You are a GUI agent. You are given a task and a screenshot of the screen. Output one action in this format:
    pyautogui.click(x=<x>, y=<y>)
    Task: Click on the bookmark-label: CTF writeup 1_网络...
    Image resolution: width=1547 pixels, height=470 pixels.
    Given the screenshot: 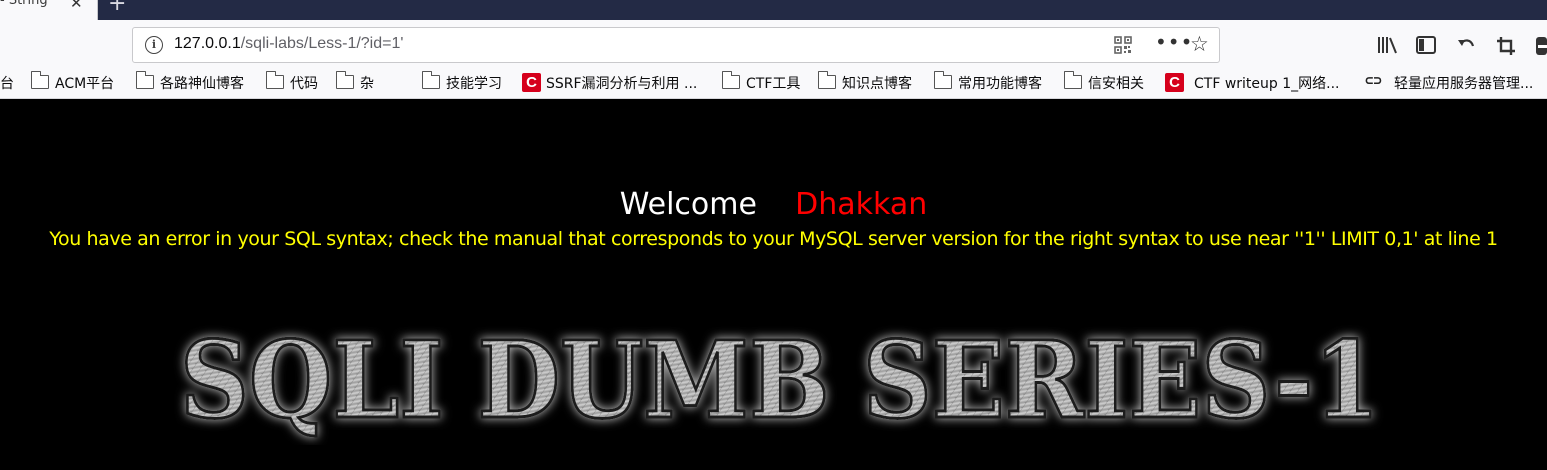 What is the action you would take?
    pyautogui.click(x=1267, y=84)
    